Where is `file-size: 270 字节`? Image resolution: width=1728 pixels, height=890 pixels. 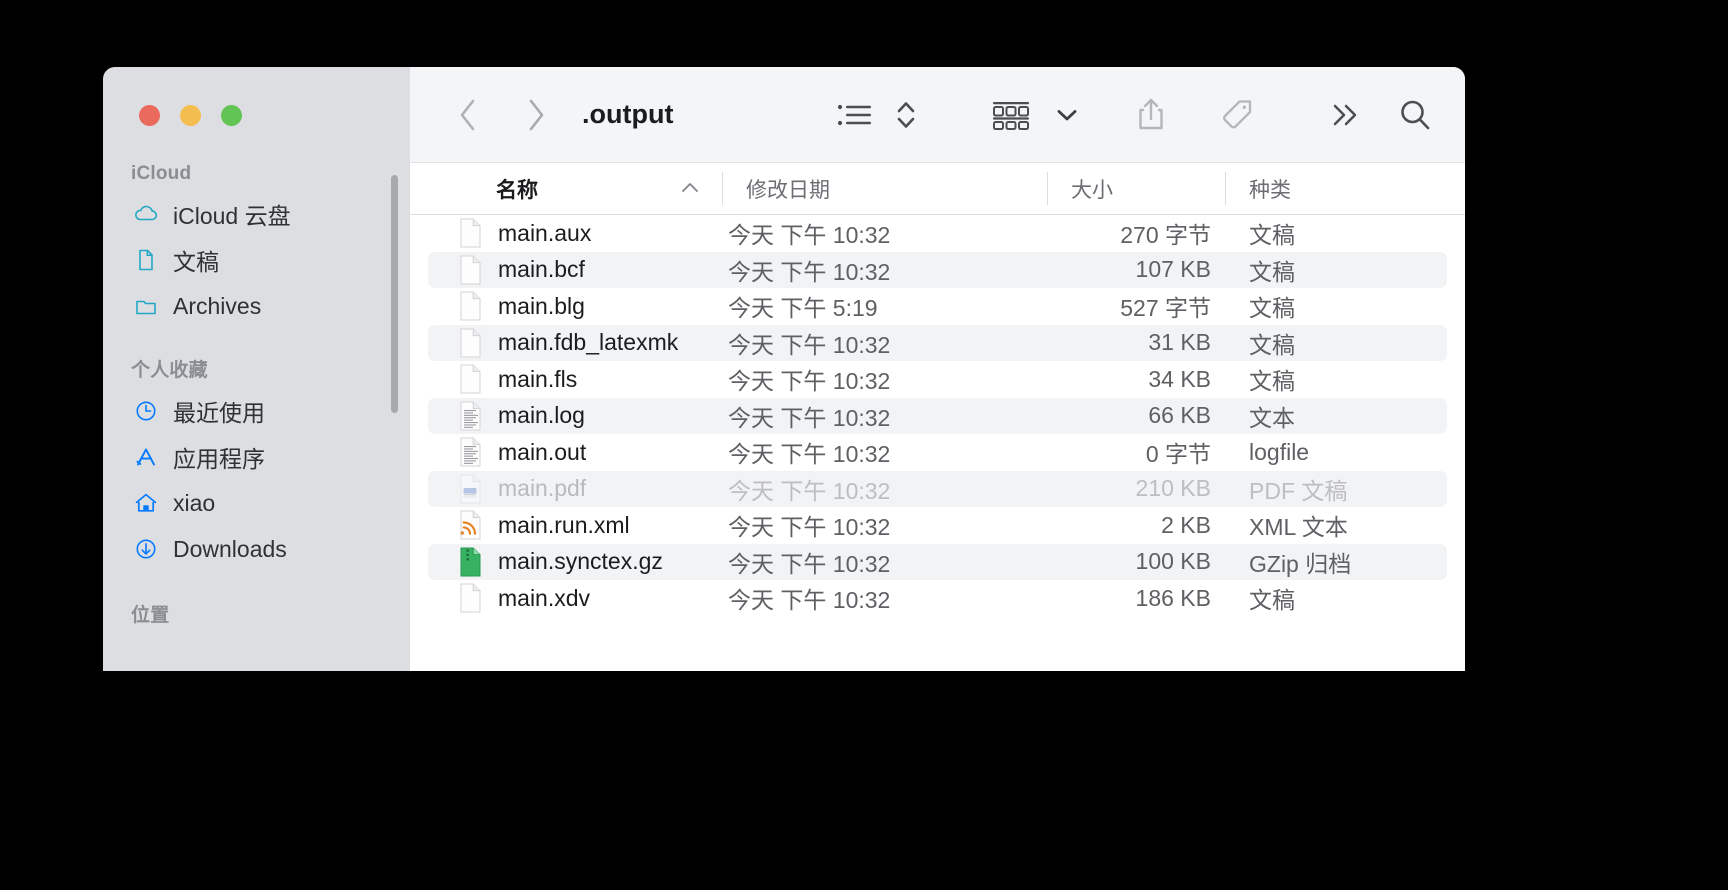
file-size: 270 字节 is located at coordinates (1165, 235).